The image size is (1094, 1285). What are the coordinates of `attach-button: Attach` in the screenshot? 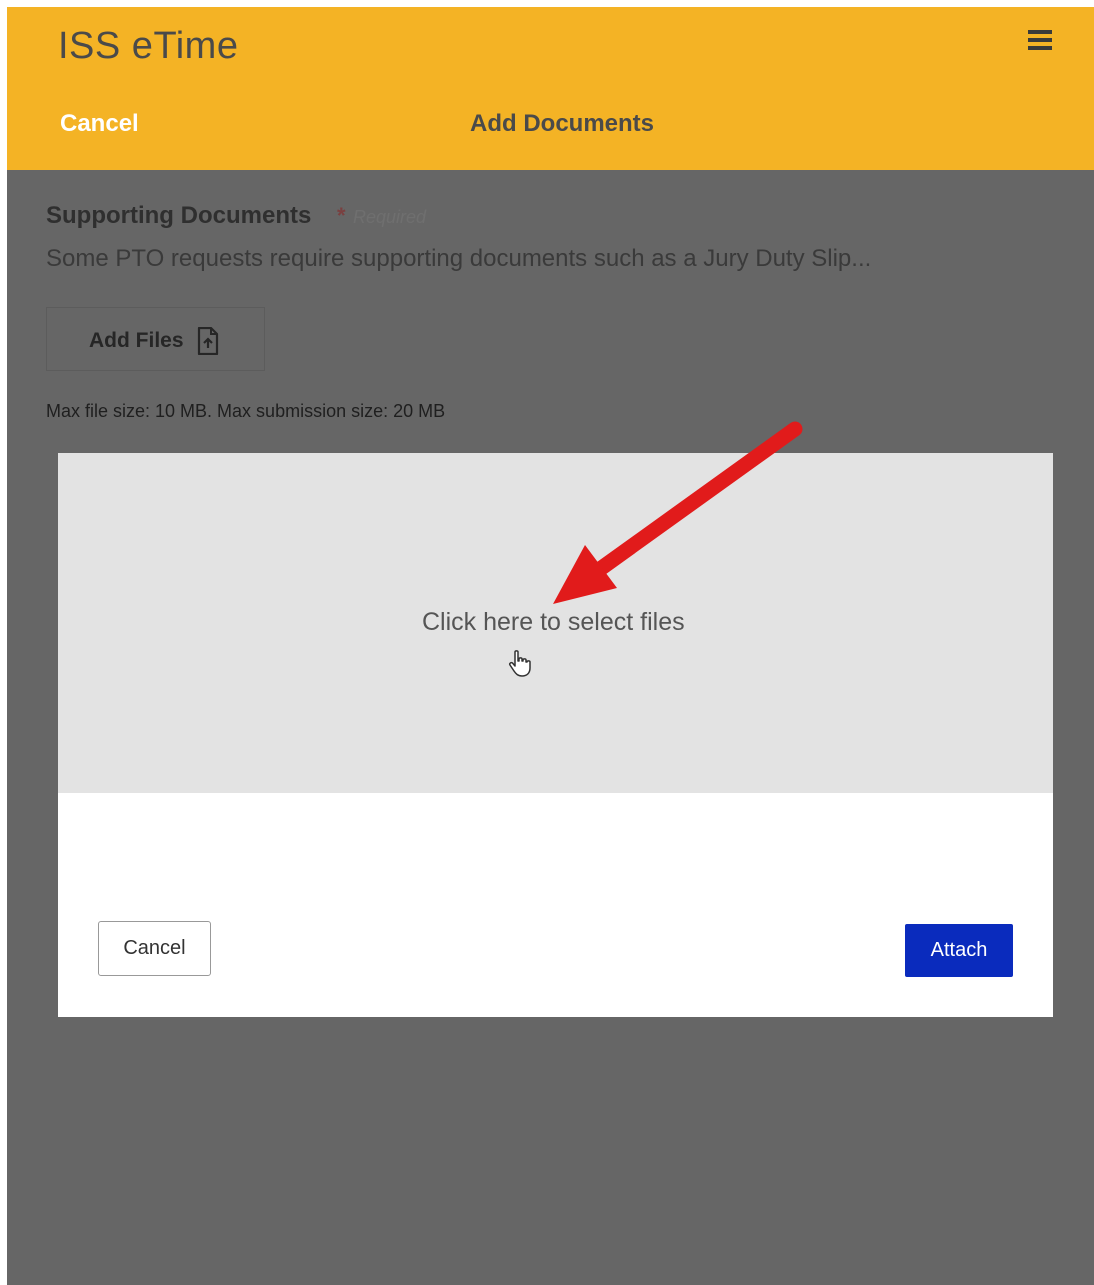 It's located at (959, 950).